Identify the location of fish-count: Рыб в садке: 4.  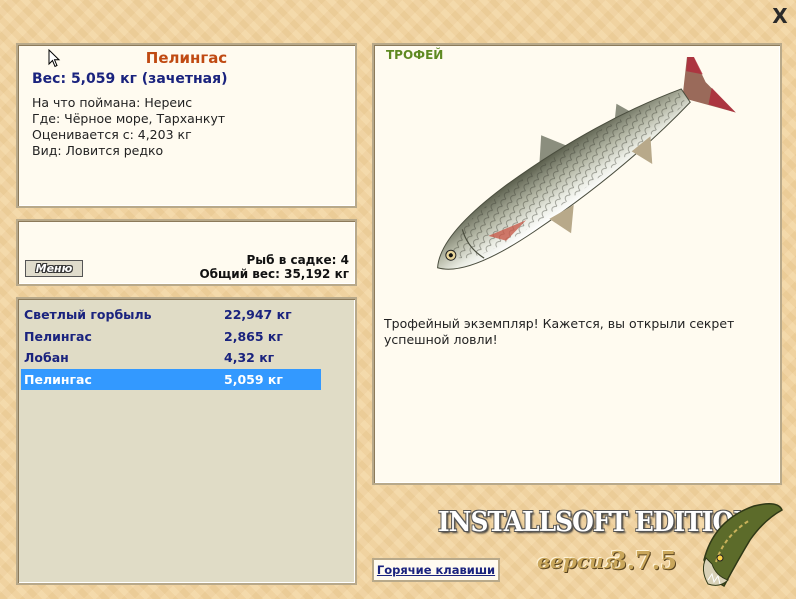
(298, 260).